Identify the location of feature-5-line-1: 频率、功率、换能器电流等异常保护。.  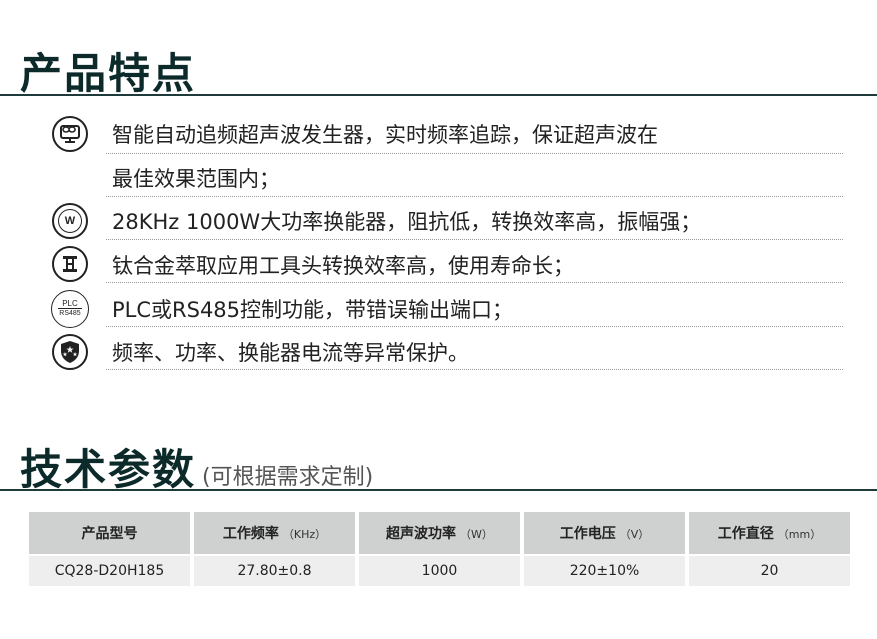
(290, 353).